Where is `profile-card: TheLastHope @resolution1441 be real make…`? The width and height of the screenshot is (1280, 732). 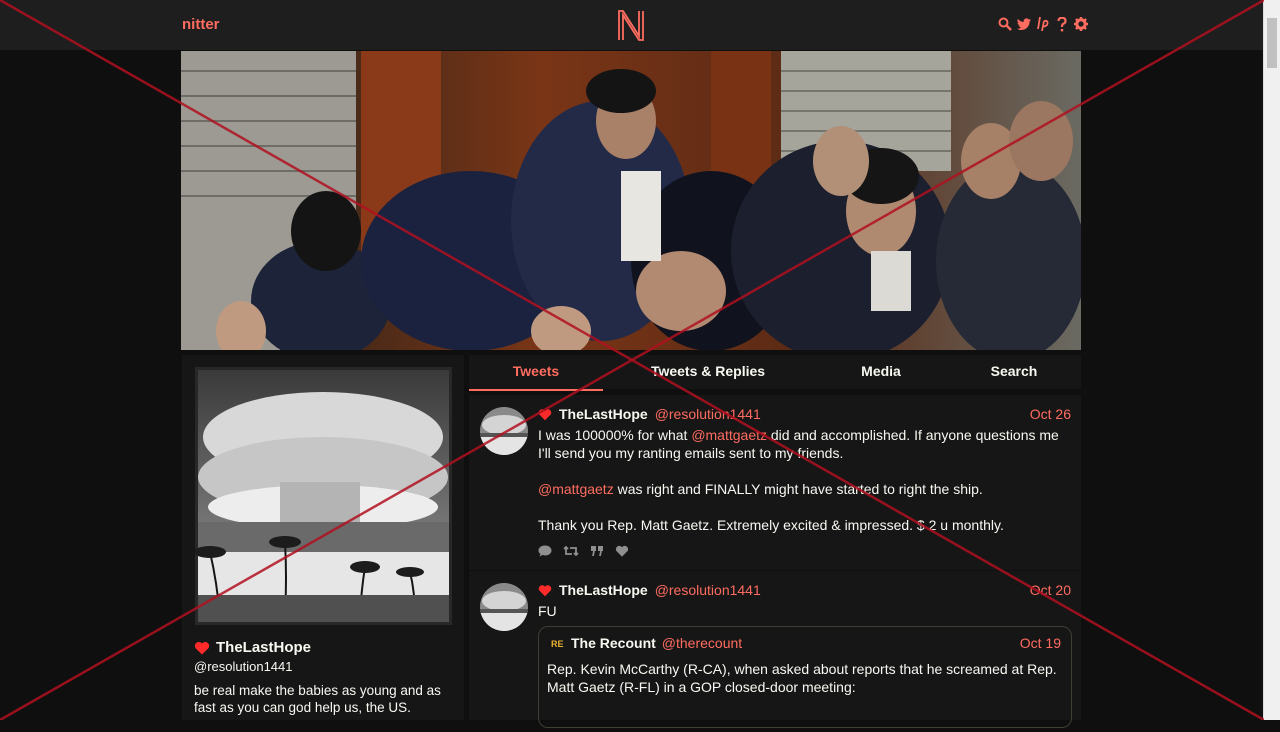 profile-card: TheLastHope @resolution1441 be real make… is located at coordinates (323, 537).